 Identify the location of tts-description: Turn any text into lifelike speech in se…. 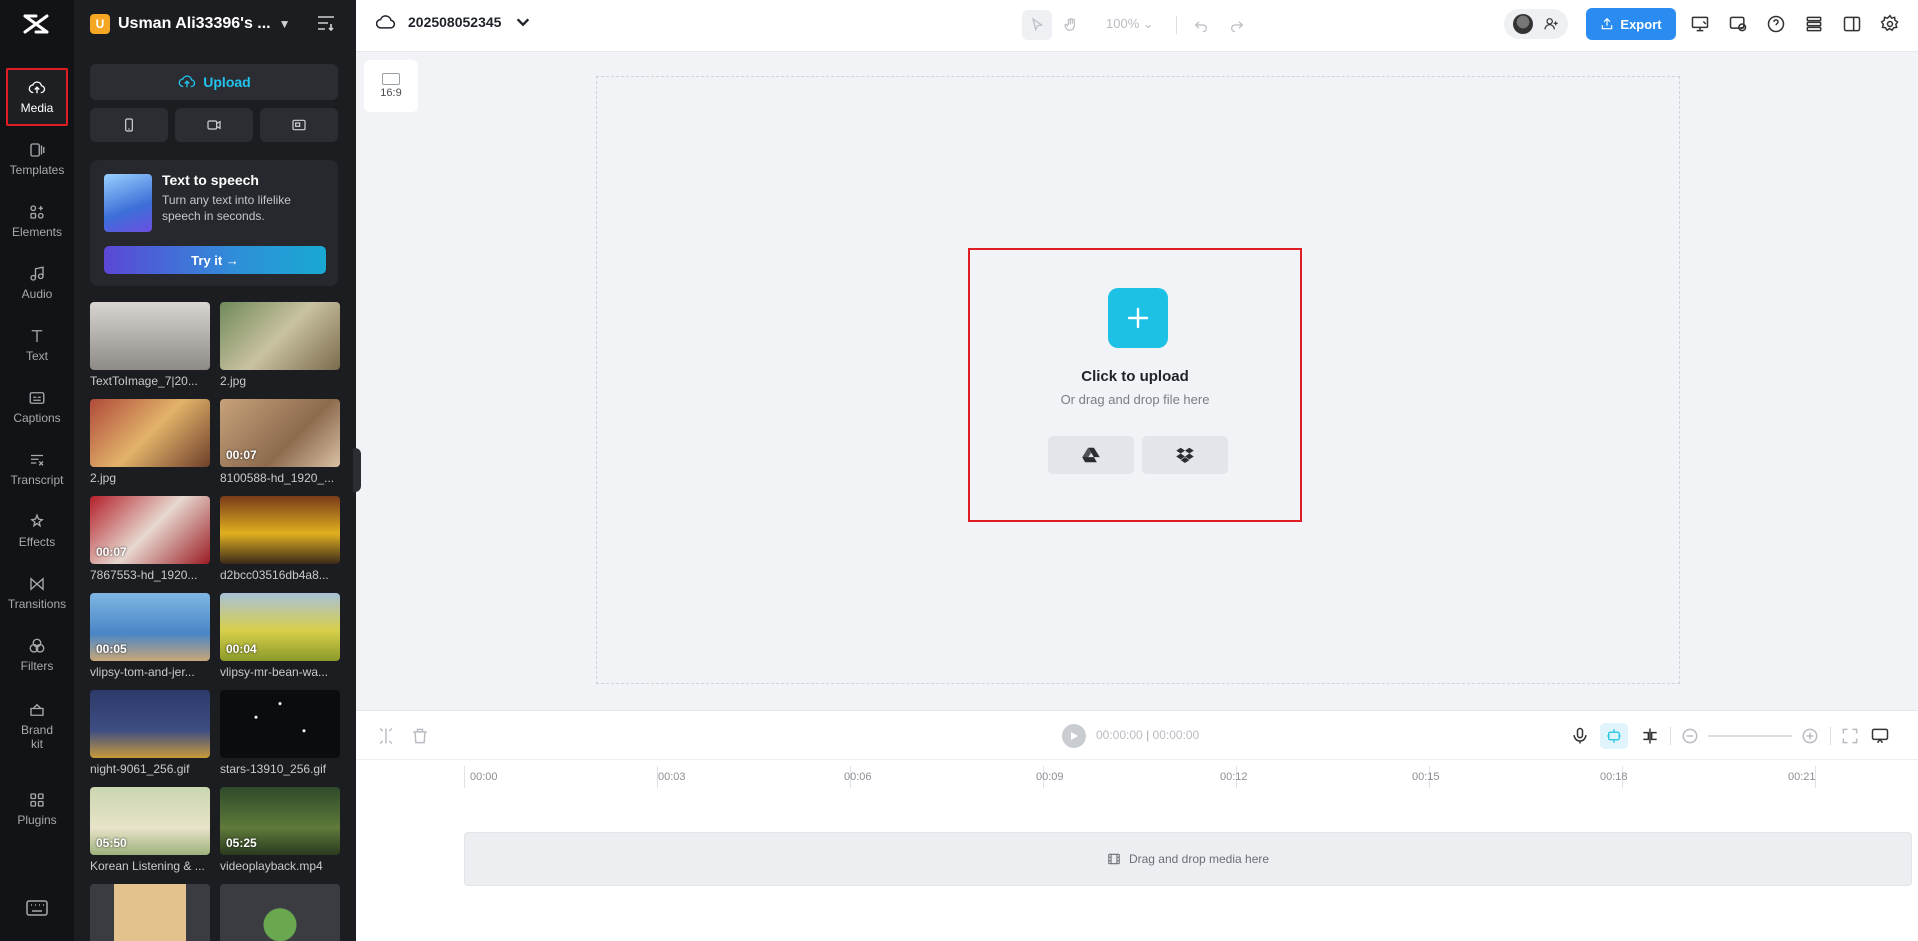
(226, 208).